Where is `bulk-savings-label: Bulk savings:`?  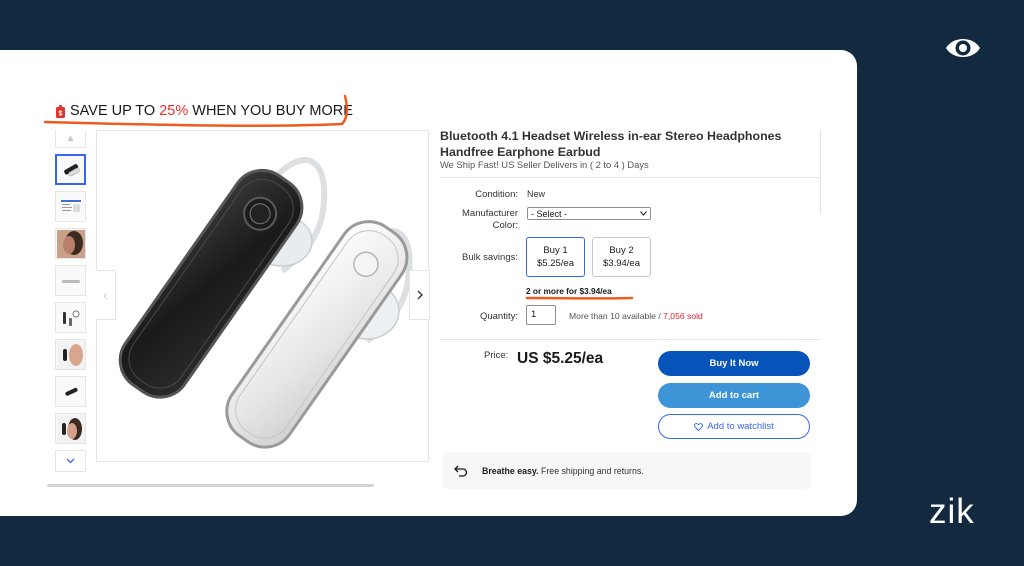 bulk-savings-label: Bulk savings: is located at coordinates (490, 257).